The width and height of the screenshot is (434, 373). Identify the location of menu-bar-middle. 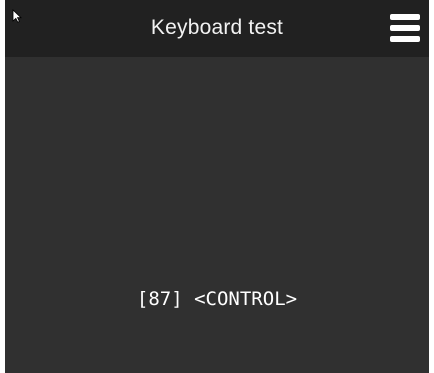
(405, 28).